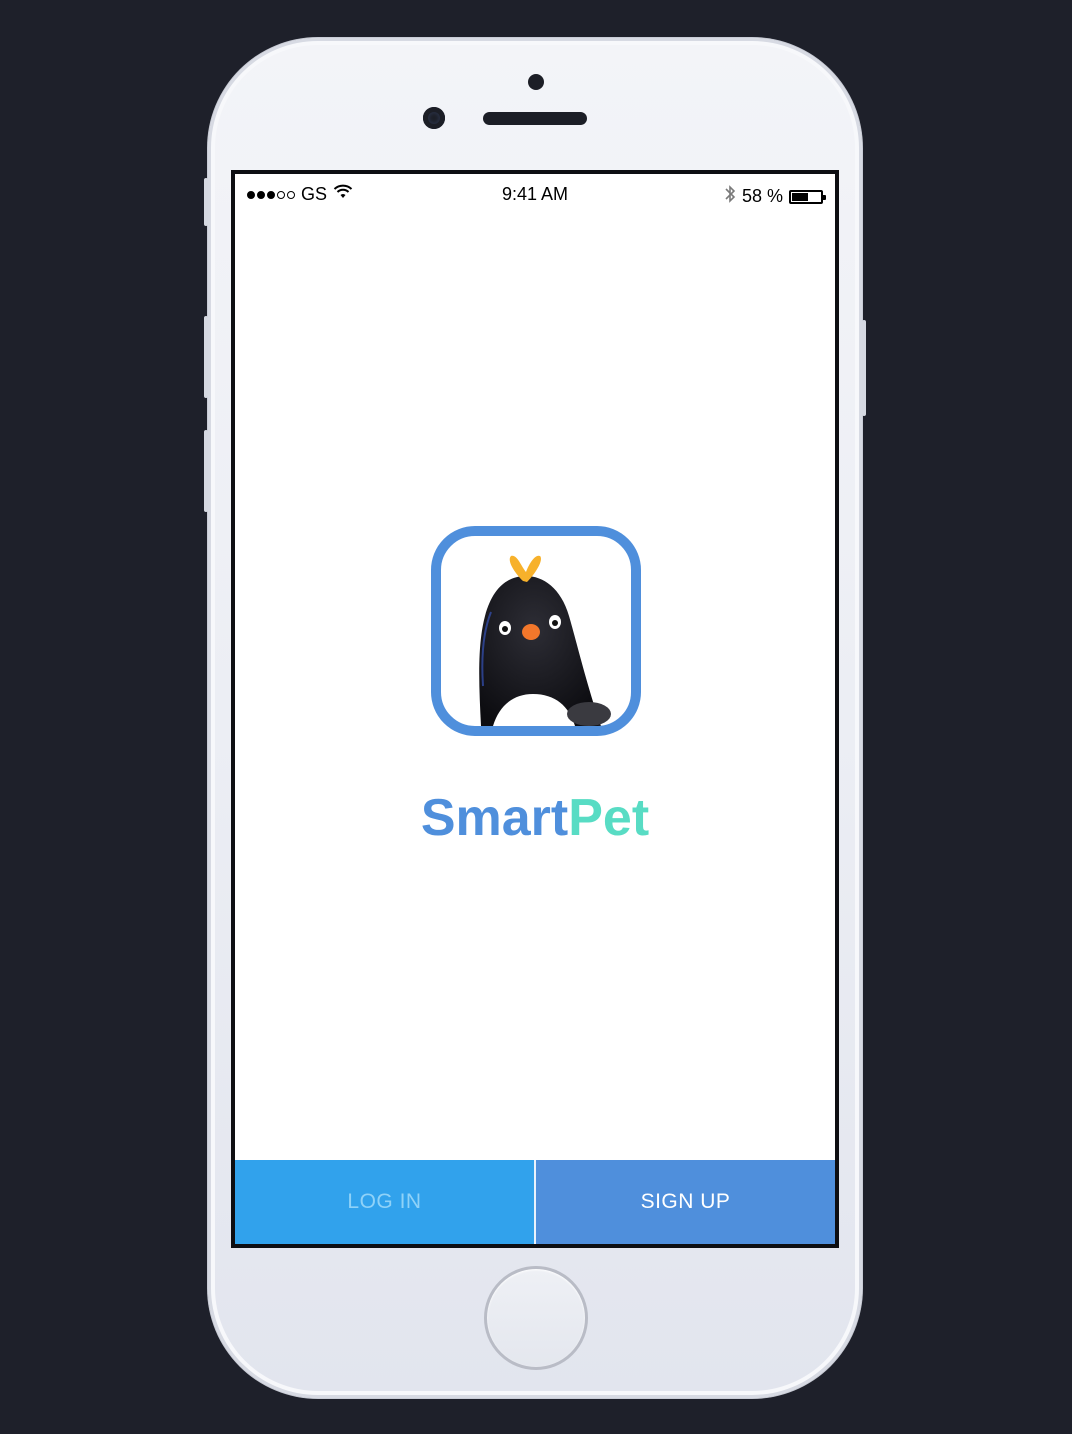 The image size is (1072, 1434). What do you see at coordinates (535, 194) in the screenshot?
I see `status-bar: GS 9:41 AM 58 %` at bounding box center [535, 194].